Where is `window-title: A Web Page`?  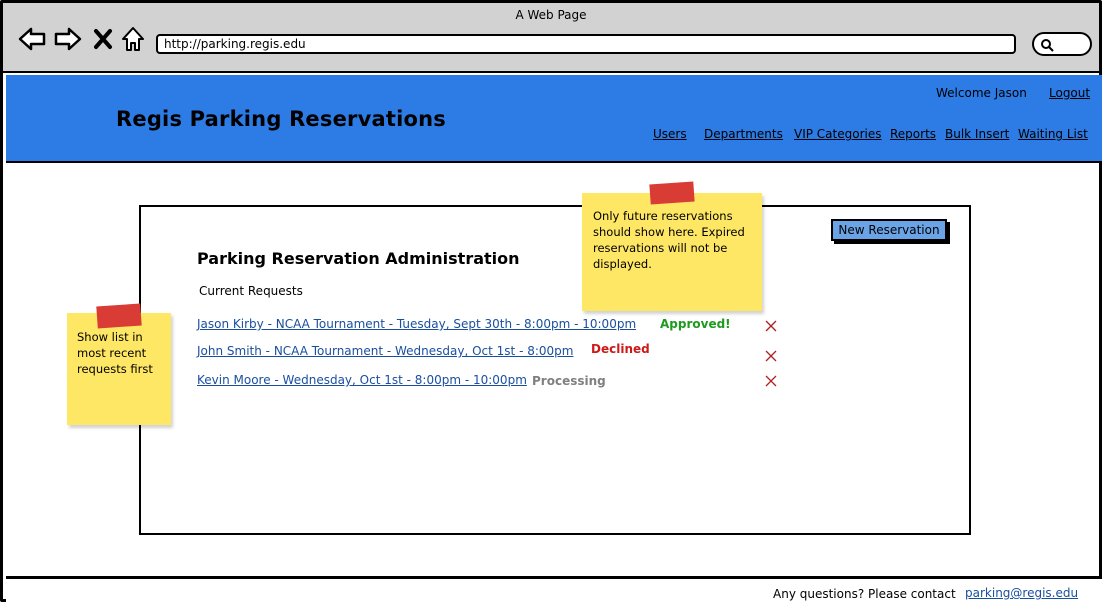 window-title: A Web Page is located at coordinates (551, 15).